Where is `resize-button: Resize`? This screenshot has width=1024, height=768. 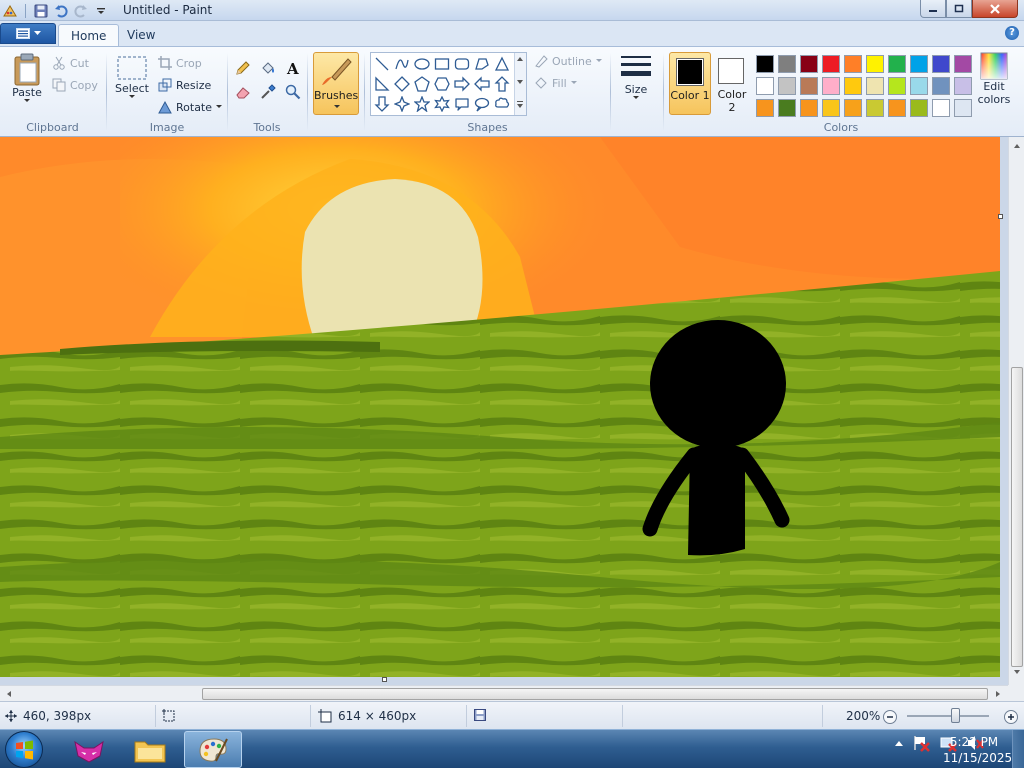 resize-button: Resize is located at coordinates (184, 85).